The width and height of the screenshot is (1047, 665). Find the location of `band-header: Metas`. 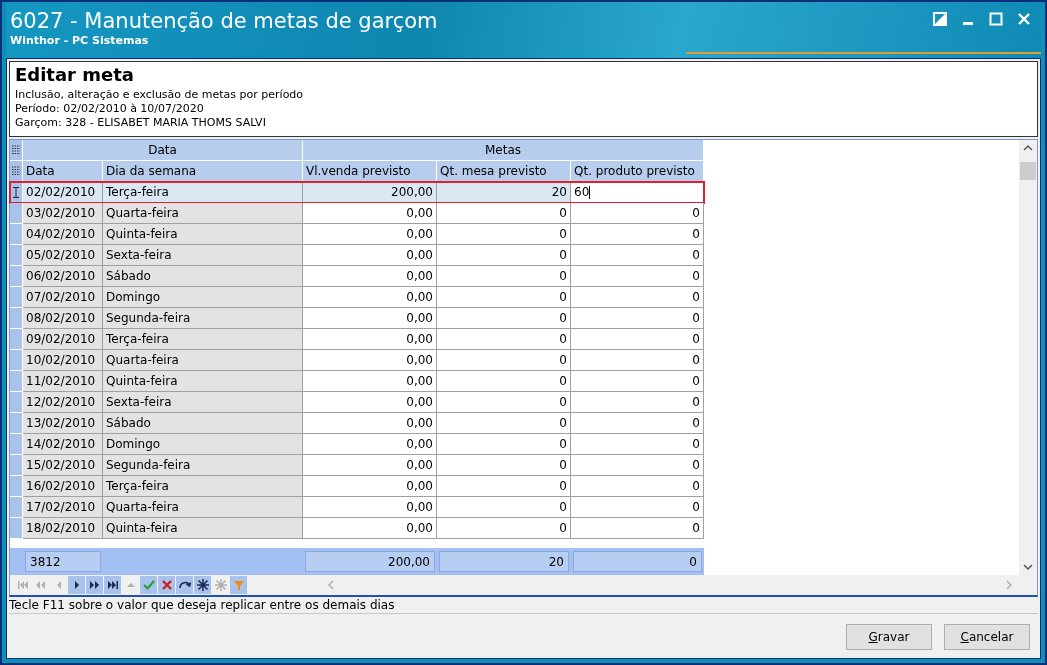

band-header: Metas is located at coordinates (503, 150).